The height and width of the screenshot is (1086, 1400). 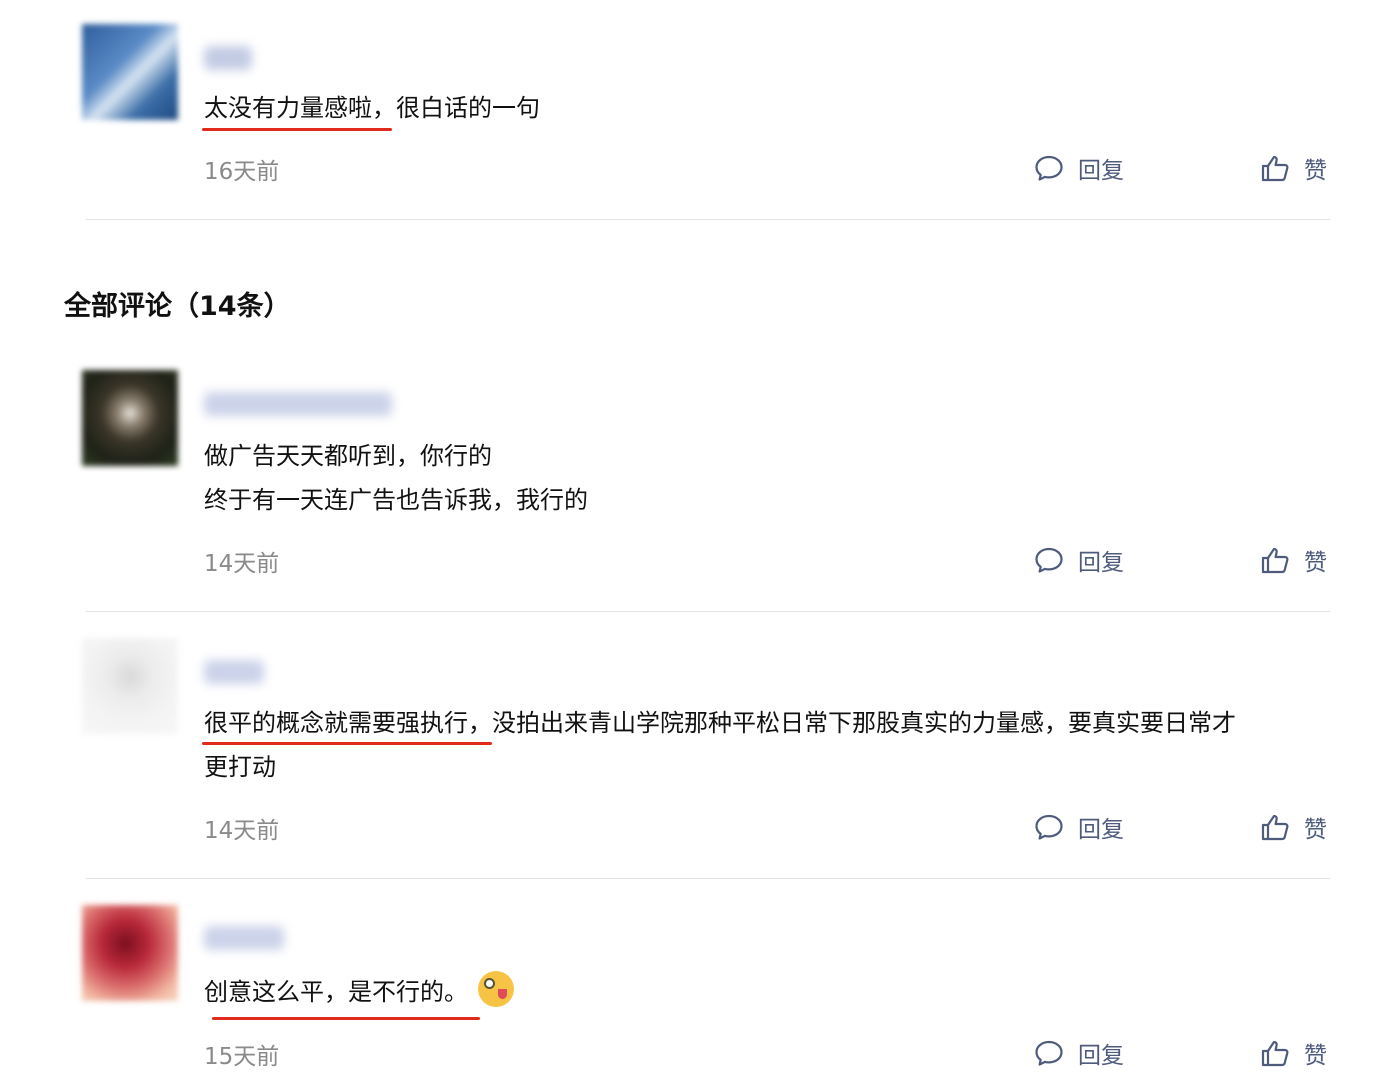 What do you see at coordinates (240, 767) in the screenshot?
I see `comment-text-line: 更打动` at bounding box center [240, 767].